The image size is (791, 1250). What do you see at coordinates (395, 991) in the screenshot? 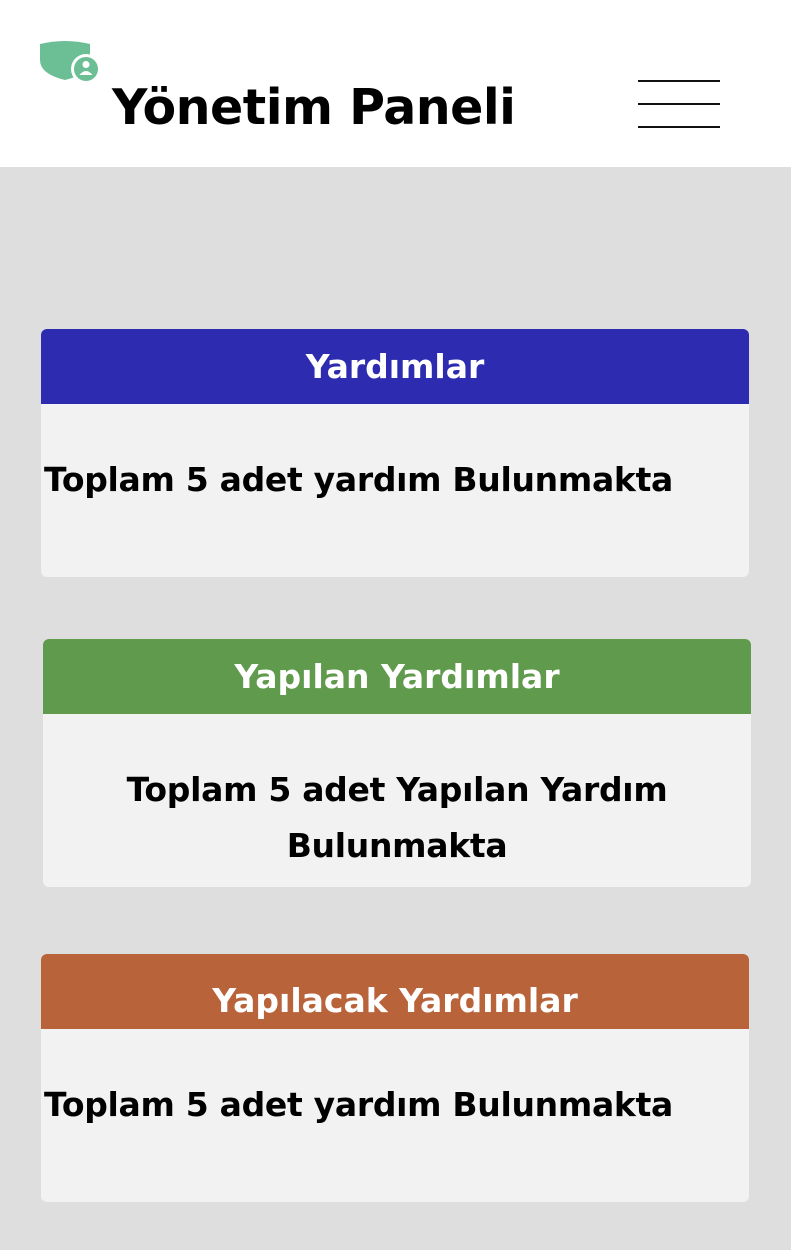
I see `card-header: Yapılacak Yardımlar` at bounding box center [395, 991].